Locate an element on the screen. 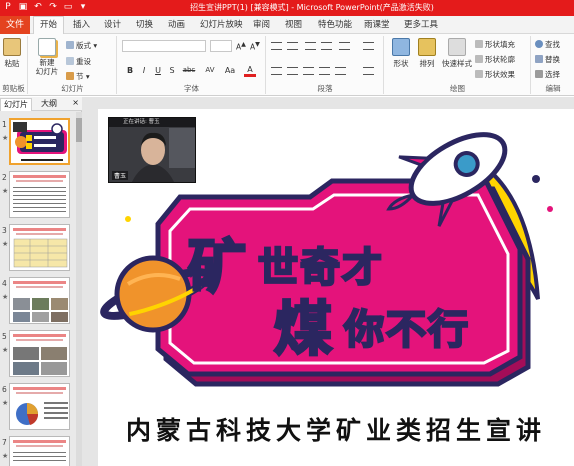 The width and height of the screenshot is (574, 466). text-direction-icon is located at coordinates (368, 46).